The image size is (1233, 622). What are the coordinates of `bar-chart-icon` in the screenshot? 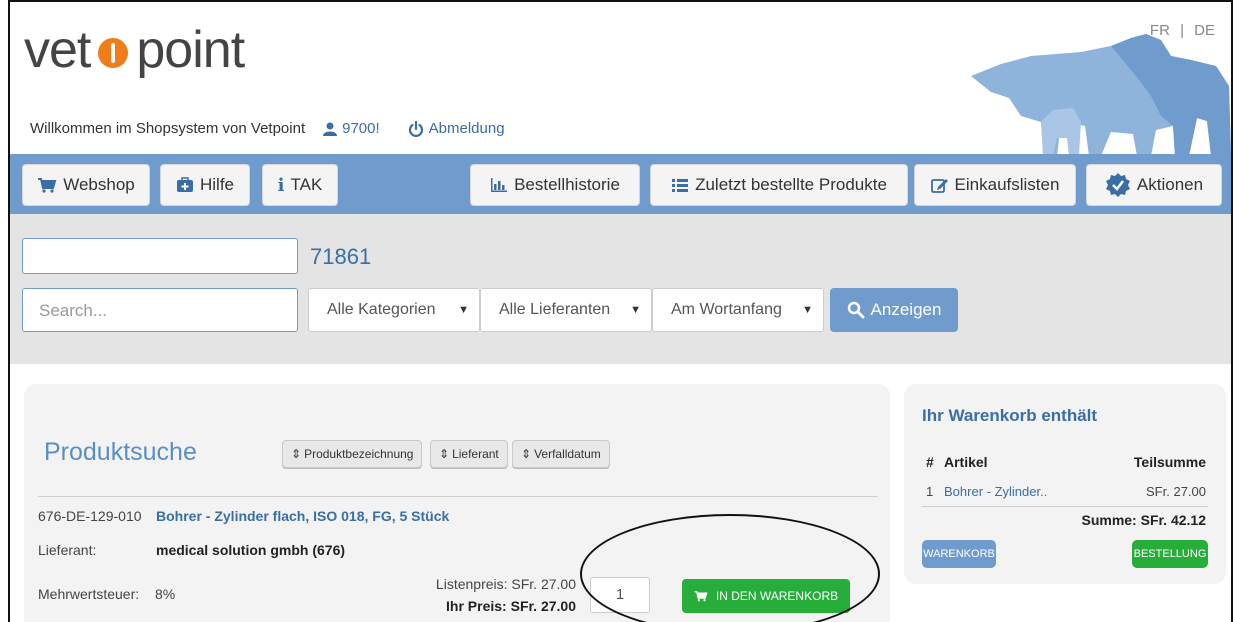 It's located at (499, 185).